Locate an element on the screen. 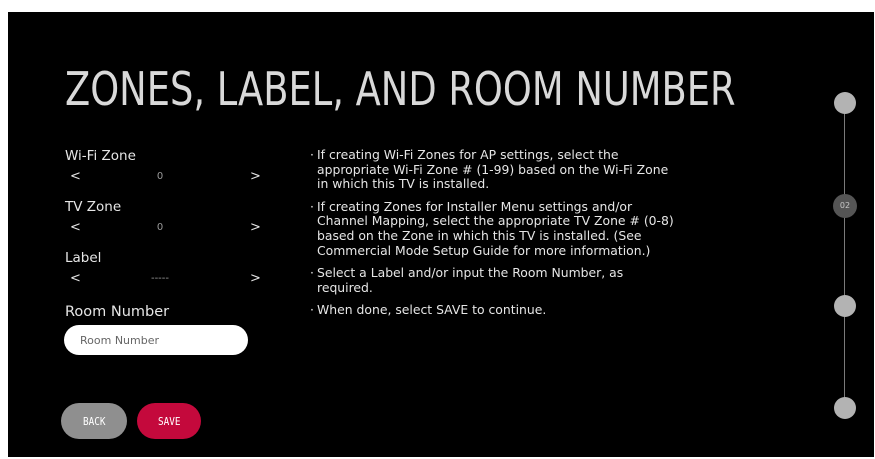 This screenshot has width=875, height=459. step-1-dot is located at coordinates (845, 103).